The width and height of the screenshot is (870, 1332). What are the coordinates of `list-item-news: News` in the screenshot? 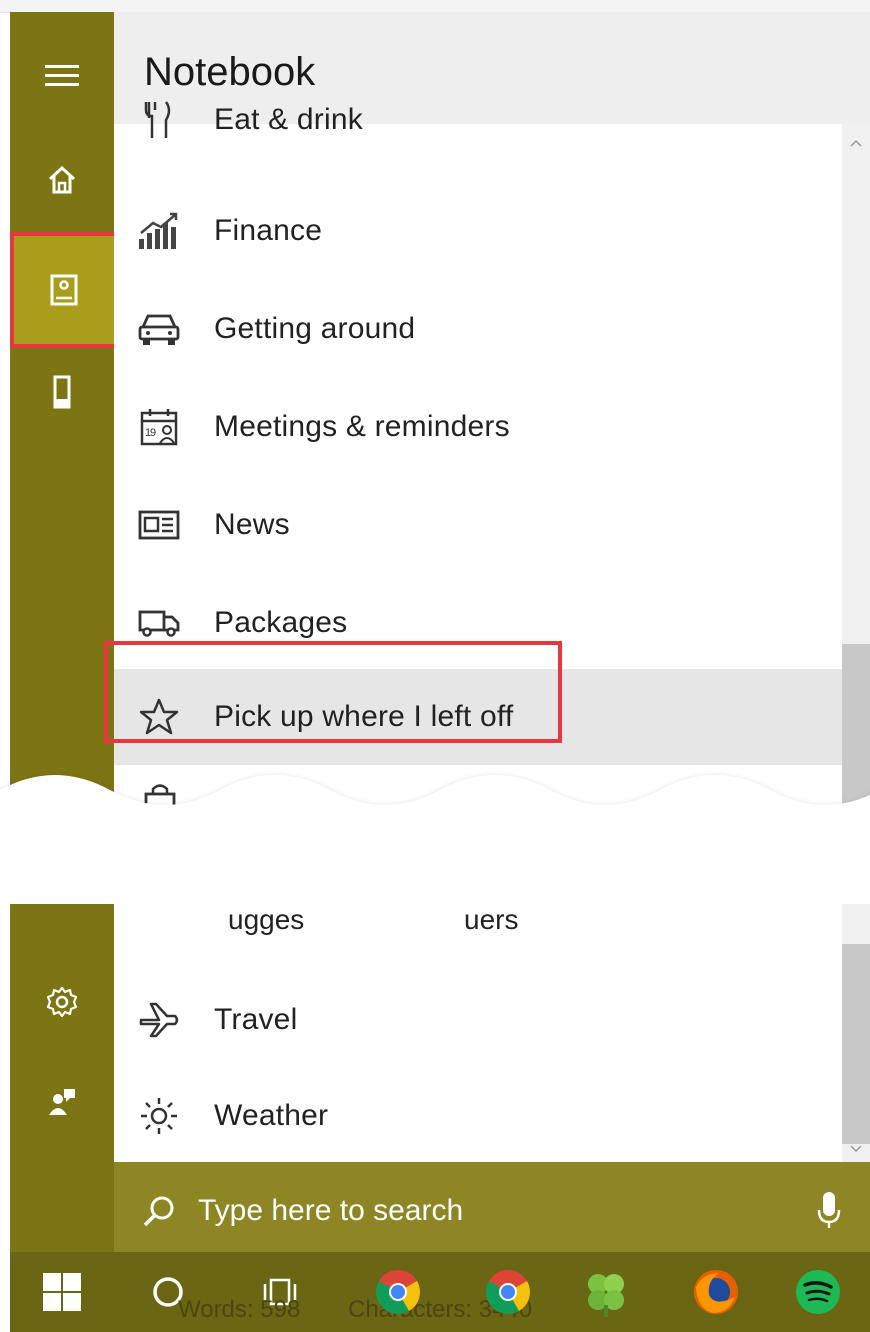 It's located at (478, 525).